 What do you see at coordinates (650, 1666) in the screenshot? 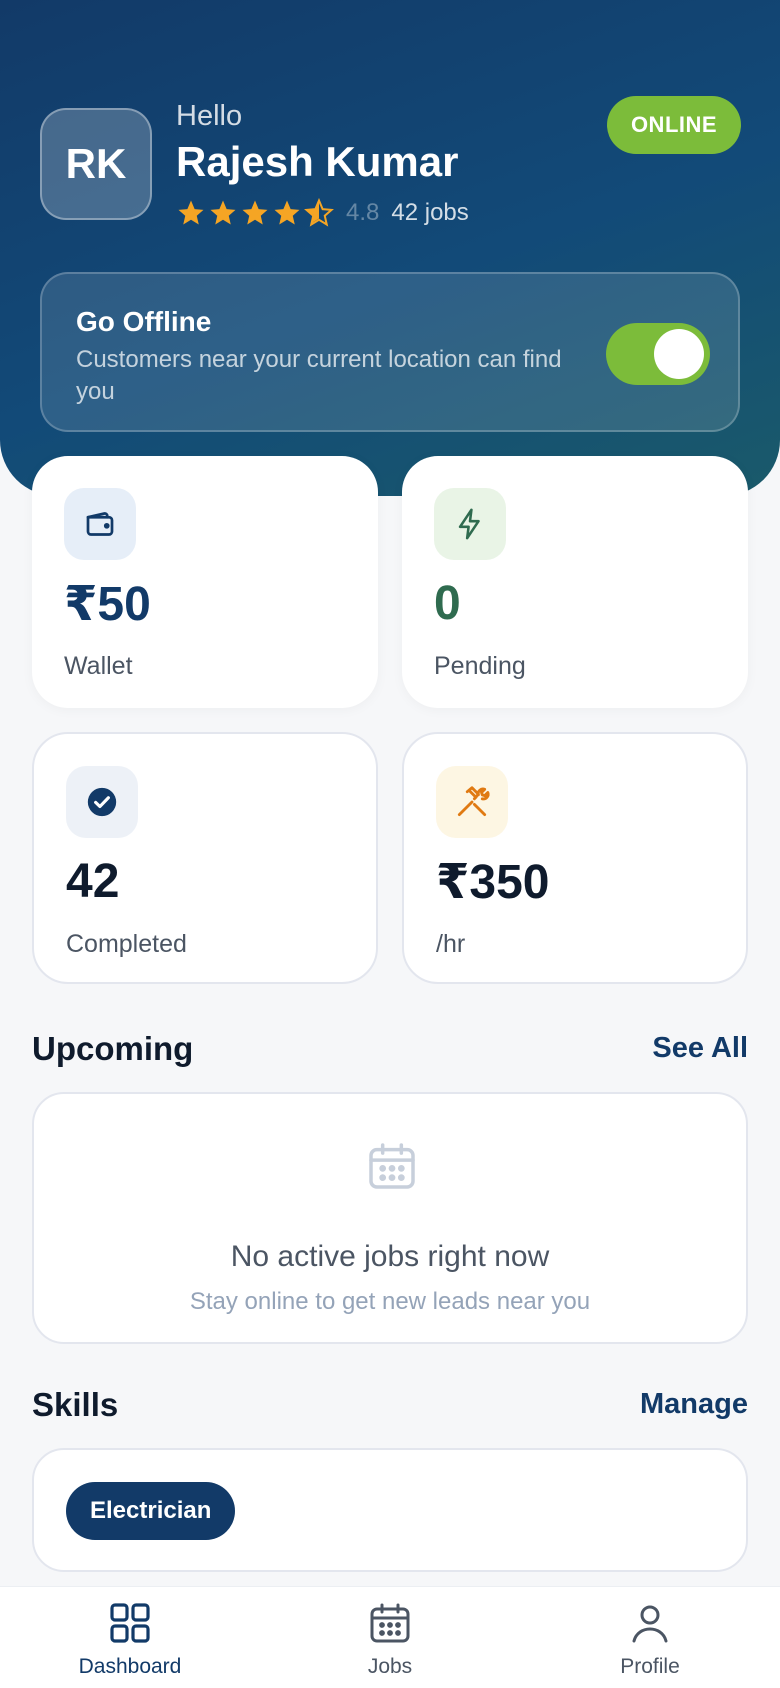
I see `nav-profile-label: Profile` at bounding box center [650, 1666].